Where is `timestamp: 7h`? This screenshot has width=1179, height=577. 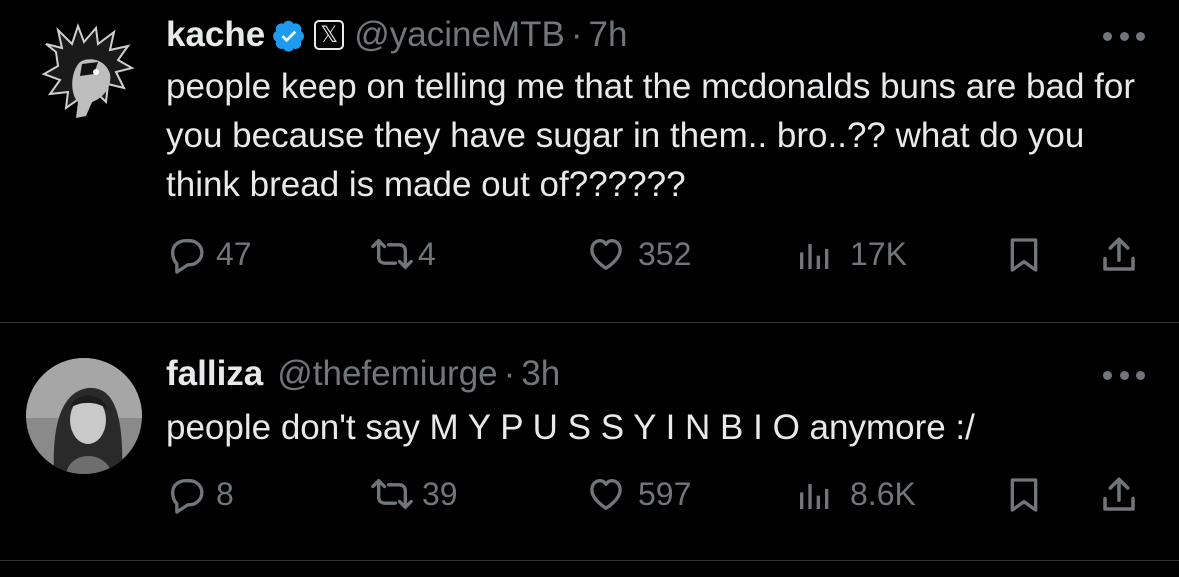
timestamp: 7h is located at coordinates (608, 35).